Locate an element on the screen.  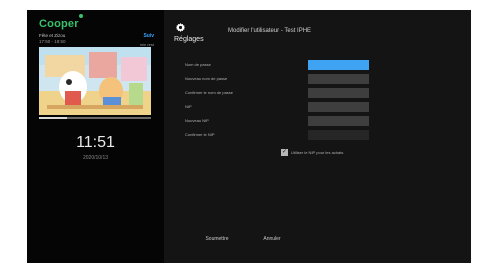
field-label: Nouveau nom de passe is located at coordinates (206, 78).